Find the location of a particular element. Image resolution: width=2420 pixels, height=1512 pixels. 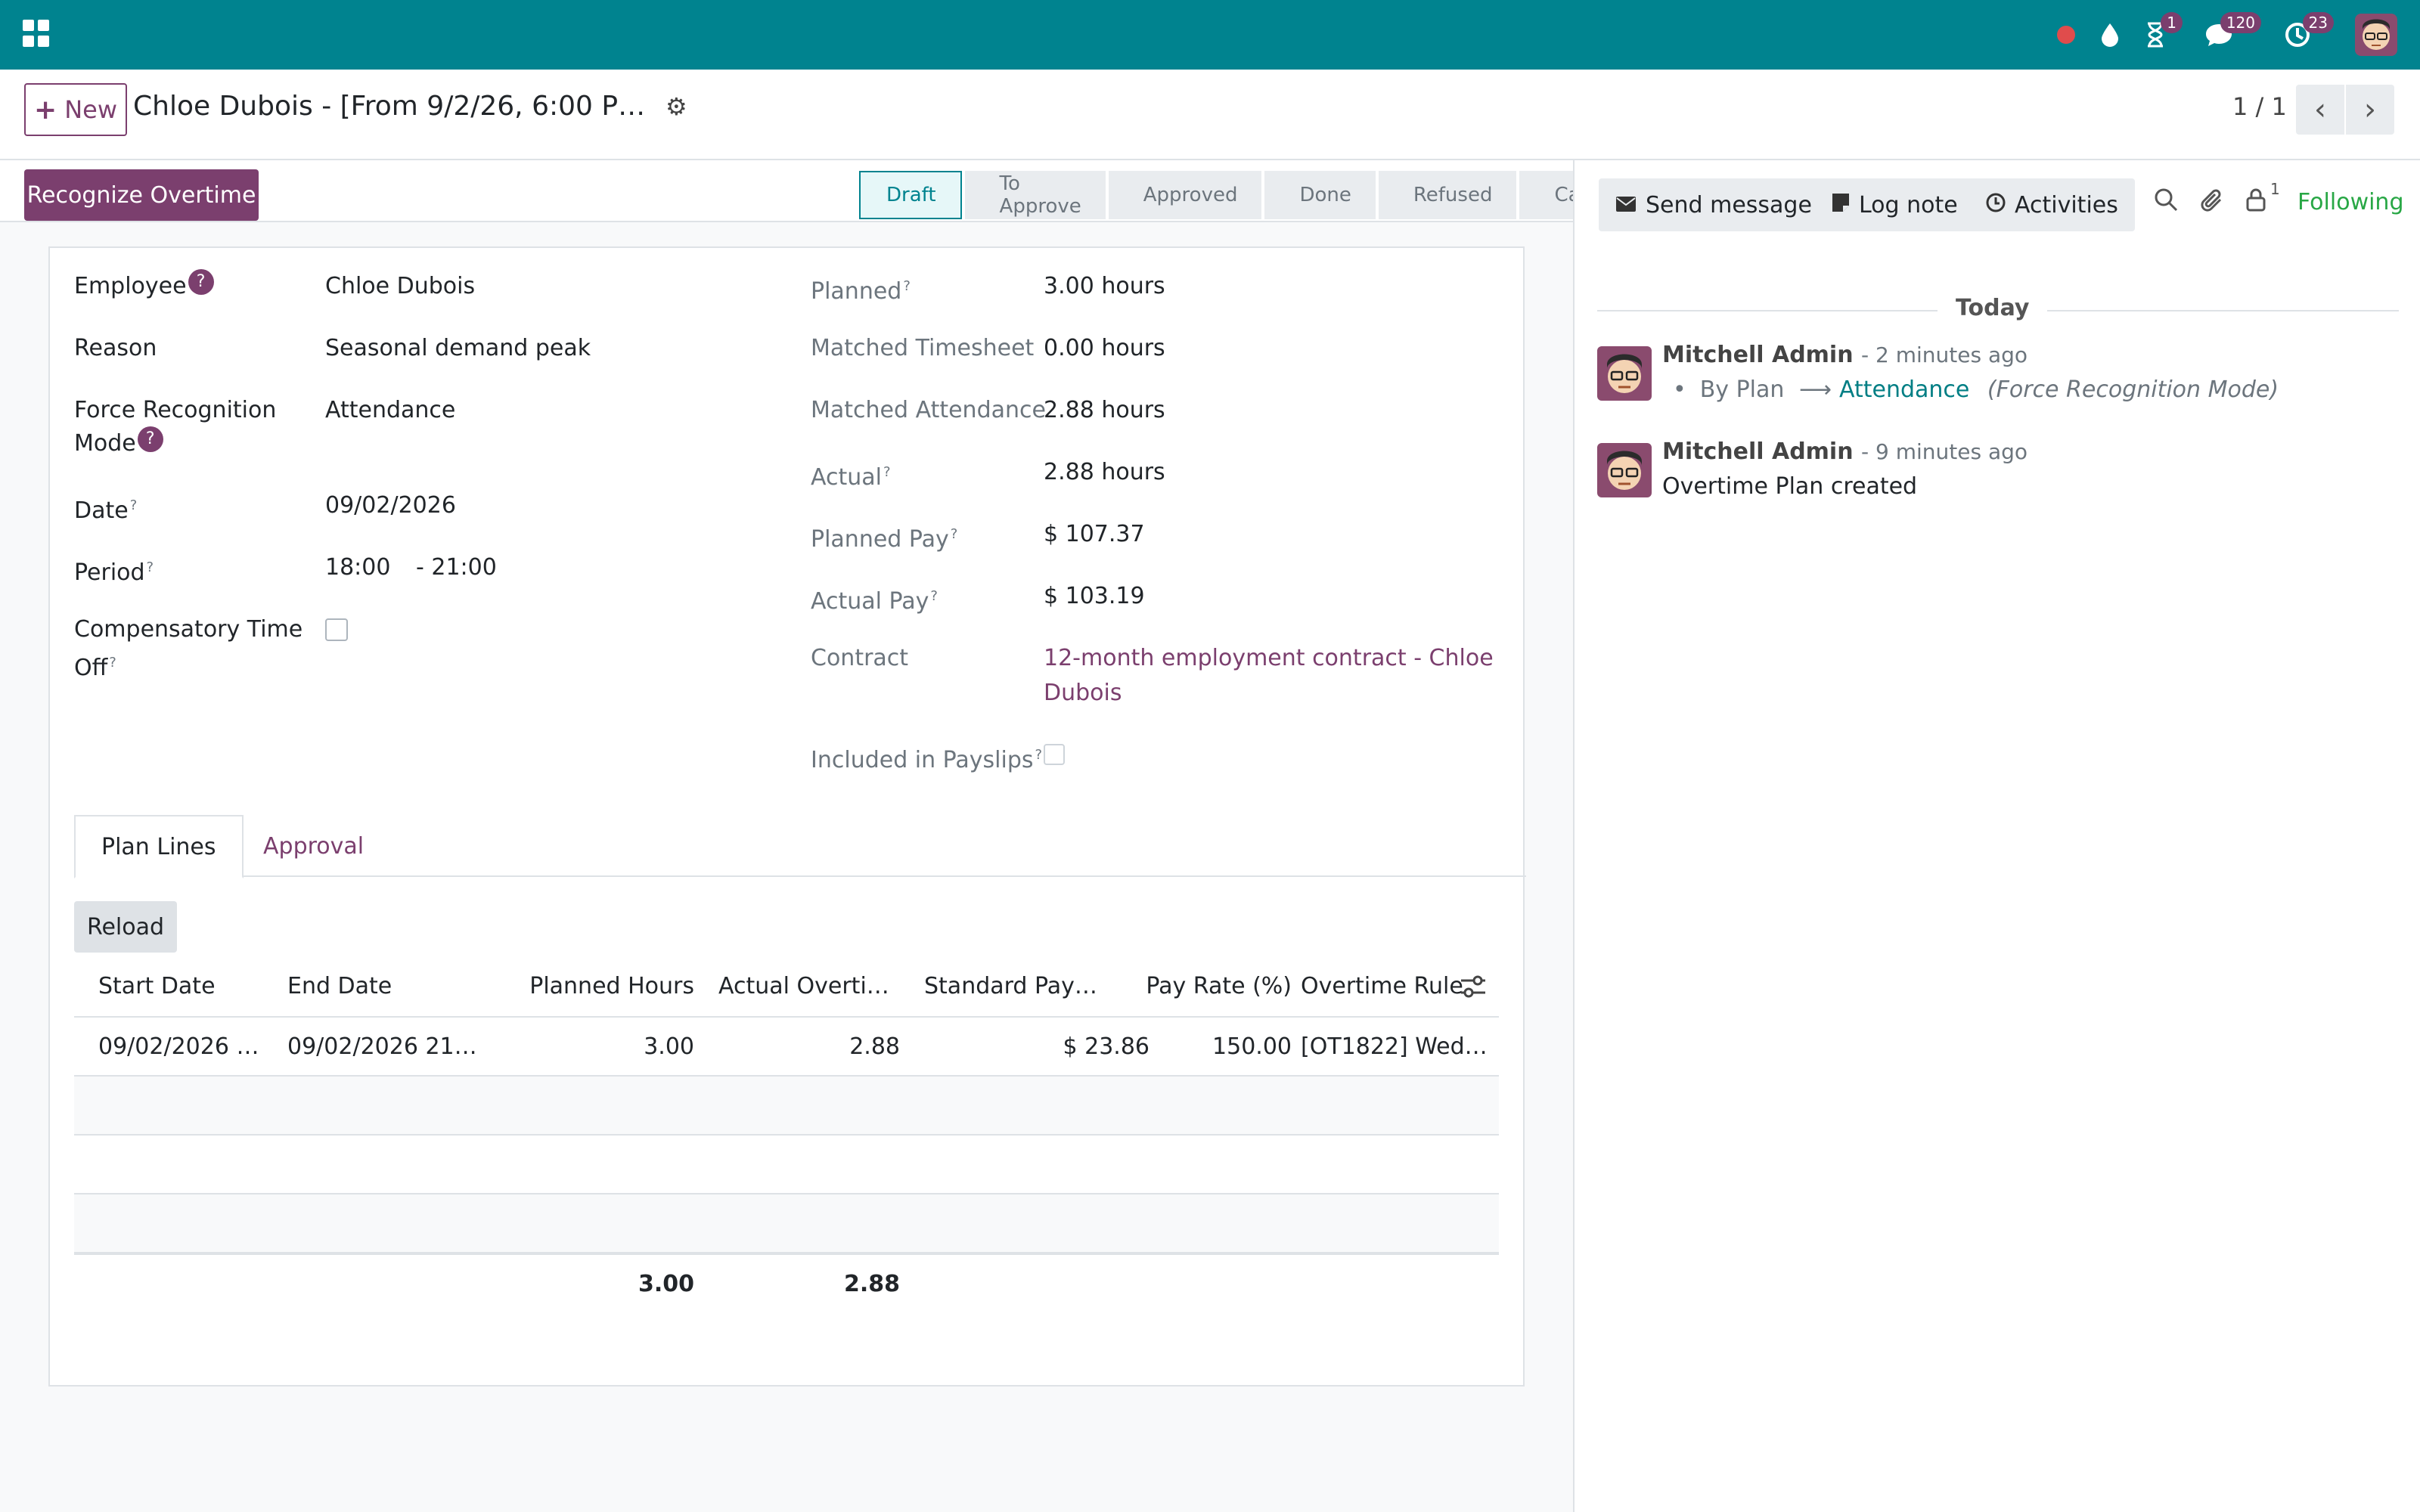

followers-icon: 1 is located at coordinates (2262, 199).